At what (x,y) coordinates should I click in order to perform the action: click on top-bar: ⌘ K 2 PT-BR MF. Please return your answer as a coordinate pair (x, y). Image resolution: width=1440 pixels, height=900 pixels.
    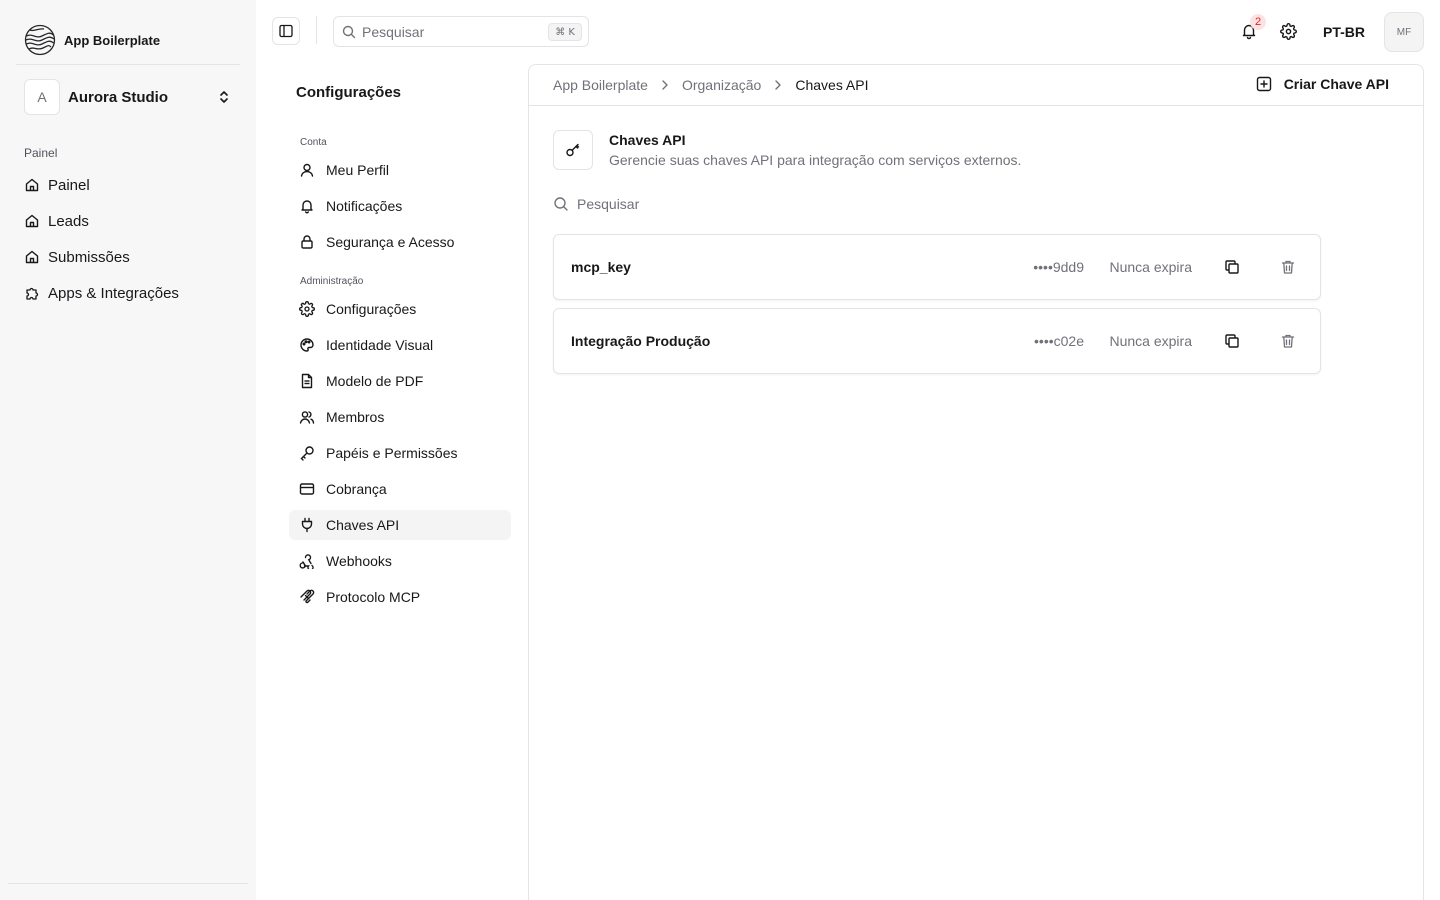
    Looking at the image, I should click on (848, 32).